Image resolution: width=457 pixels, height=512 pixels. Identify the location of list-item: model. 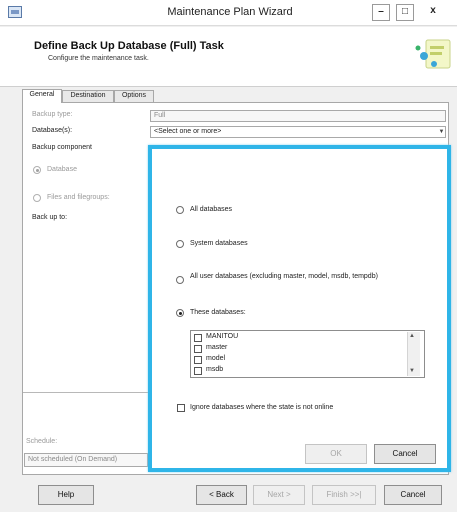
(216, 358).